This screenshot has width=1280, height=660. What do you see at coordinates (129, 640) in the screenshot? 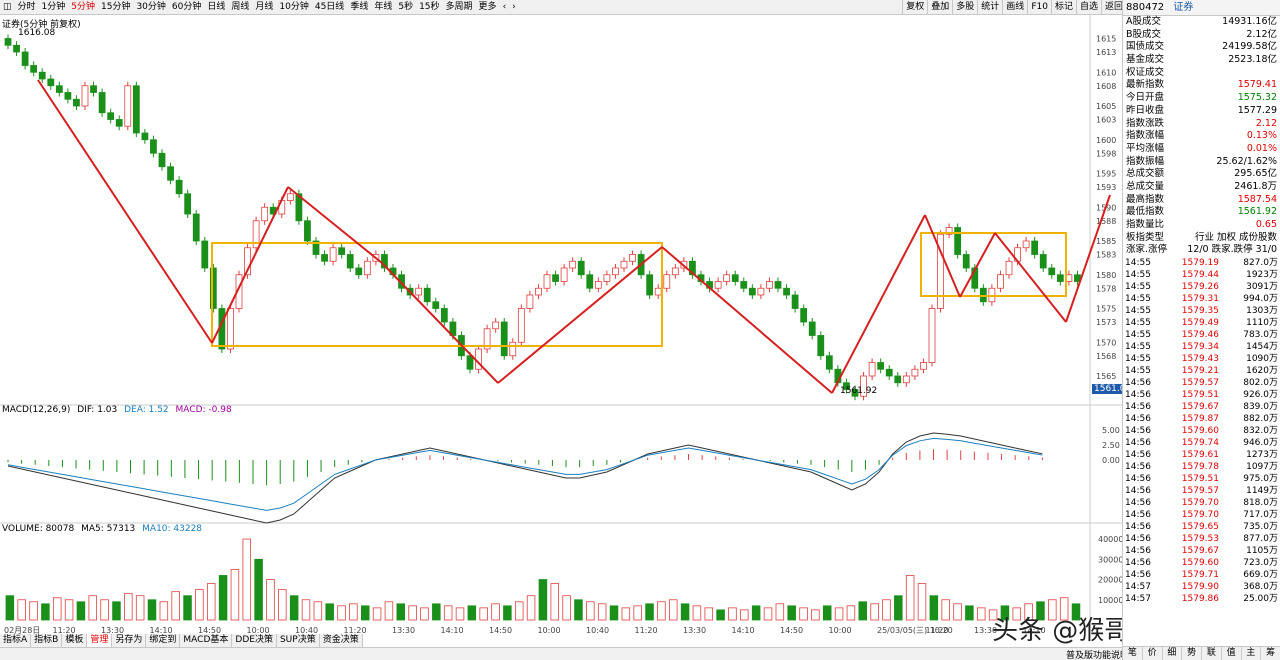
I see `indicator-tab-4: 另存为` at bounding box center [129, 640].